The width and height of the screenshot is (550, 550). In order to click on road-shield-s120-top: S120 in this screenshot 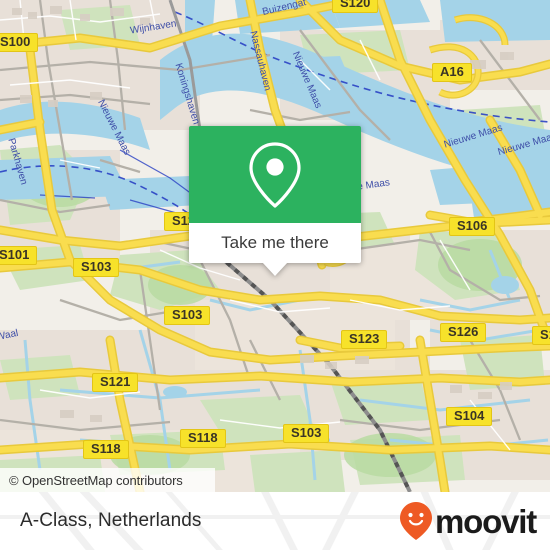, I will do `click(355, 6)`.